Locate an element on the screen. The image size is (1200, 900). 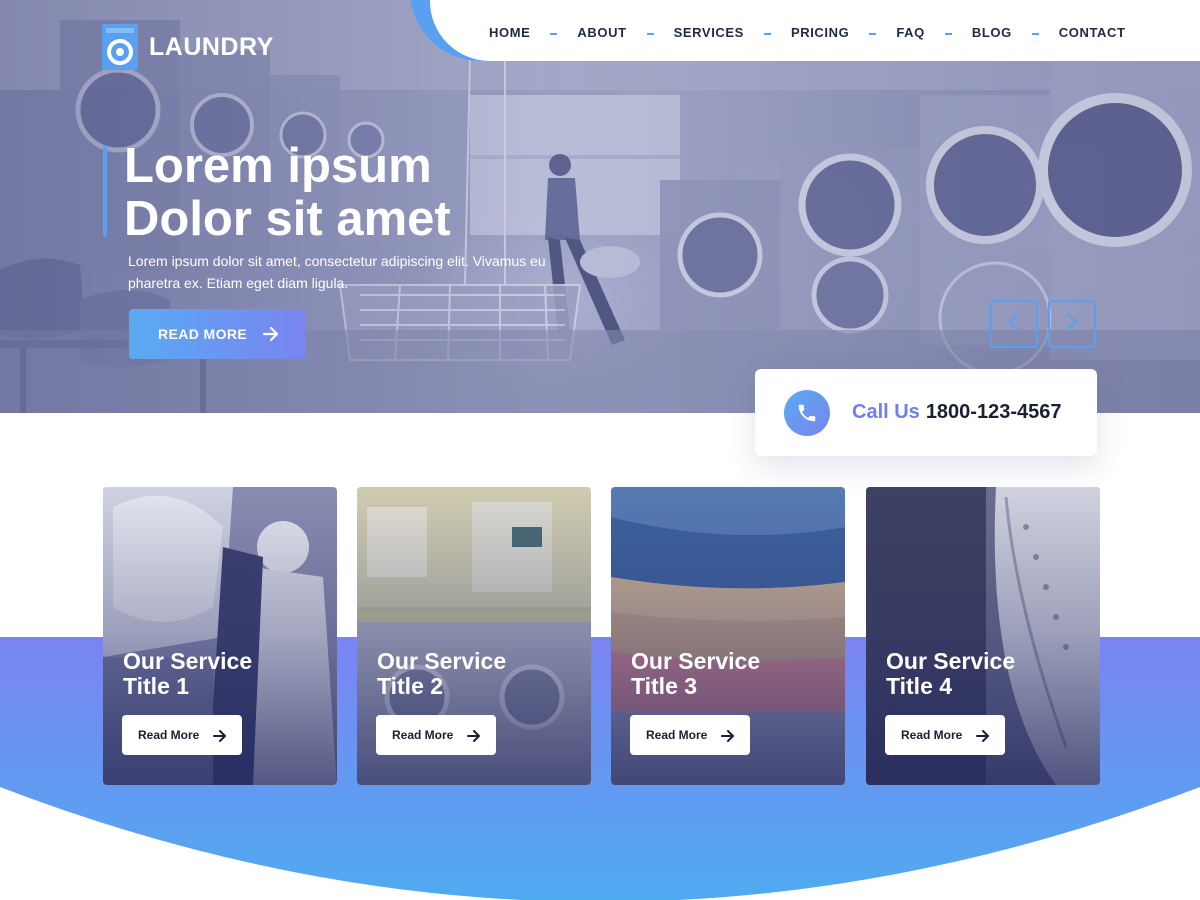
nav-item-pricing: PRICING is located at coordinates (820, 32).